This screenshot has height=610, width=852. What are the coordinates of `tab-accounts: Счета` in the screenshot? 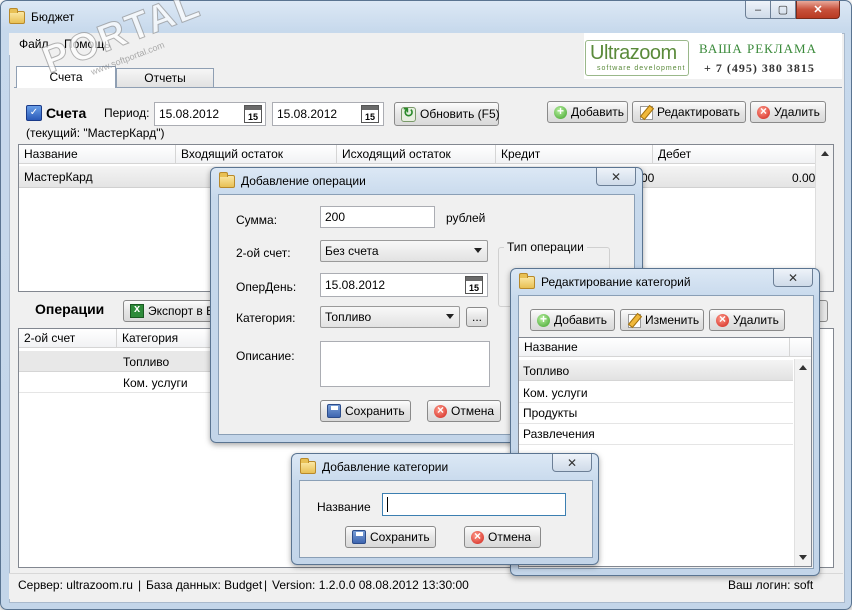 It's located at (66, 77).